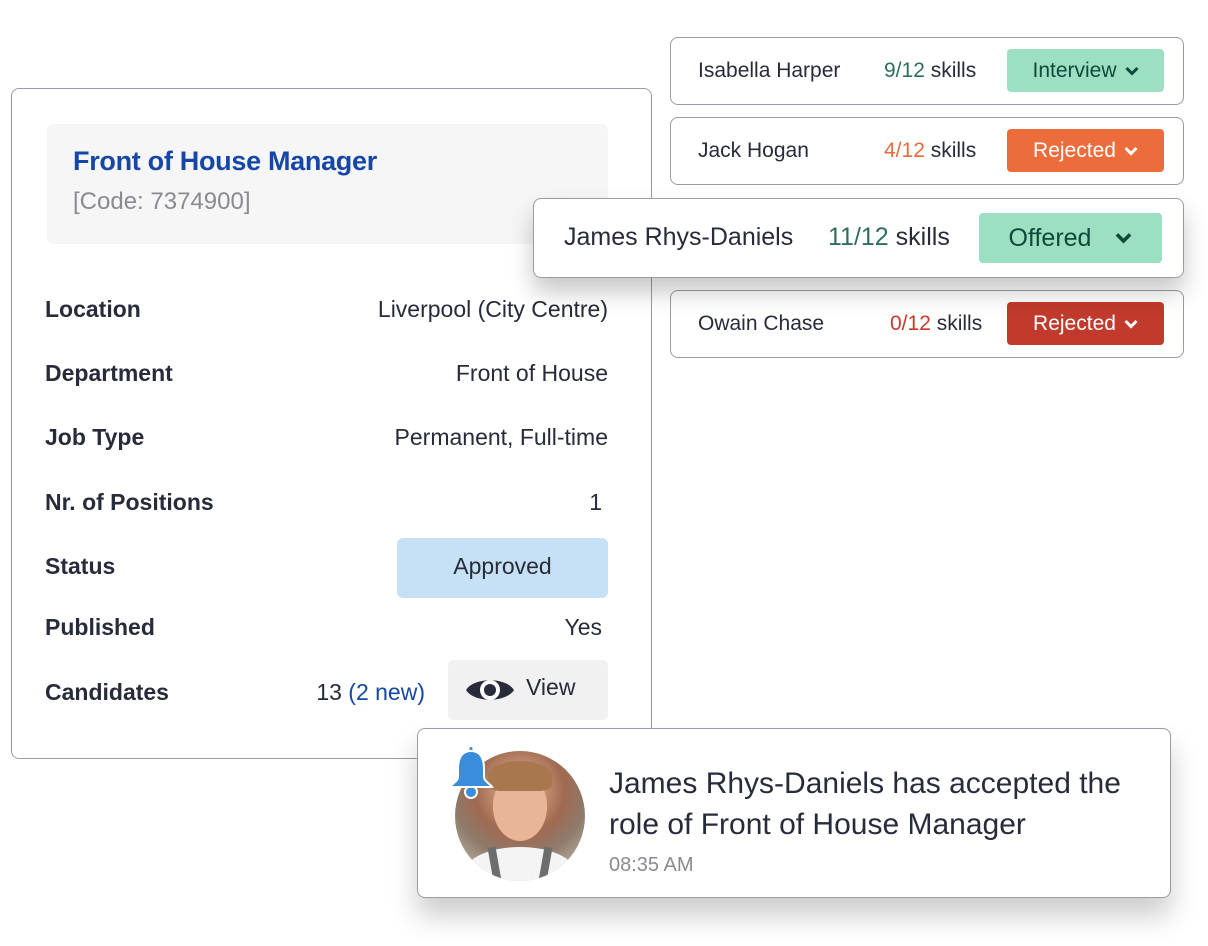 This screenshot has width=1208, height=946. I want to click on skills-score: 9/12, so click(904, 70).